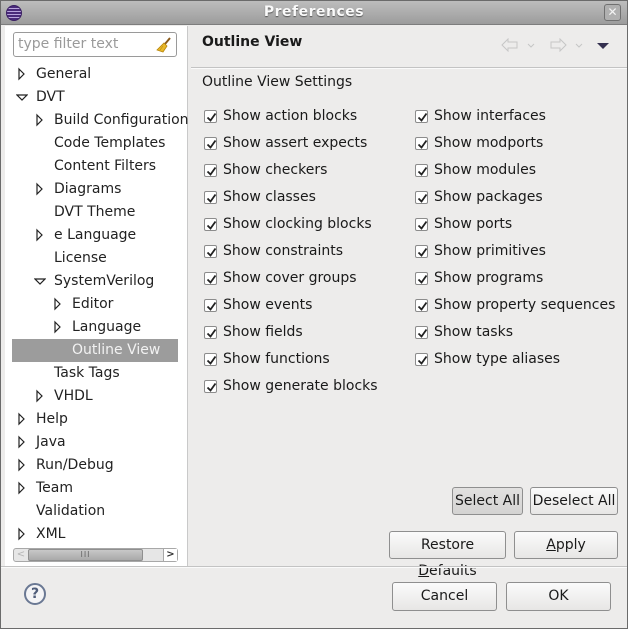 This screenshot has height=629, width=628. What do you see at coordinates (95, 350) in the screenshot?
I see `tree-item: Outline View` at bounding box center [95, 350].